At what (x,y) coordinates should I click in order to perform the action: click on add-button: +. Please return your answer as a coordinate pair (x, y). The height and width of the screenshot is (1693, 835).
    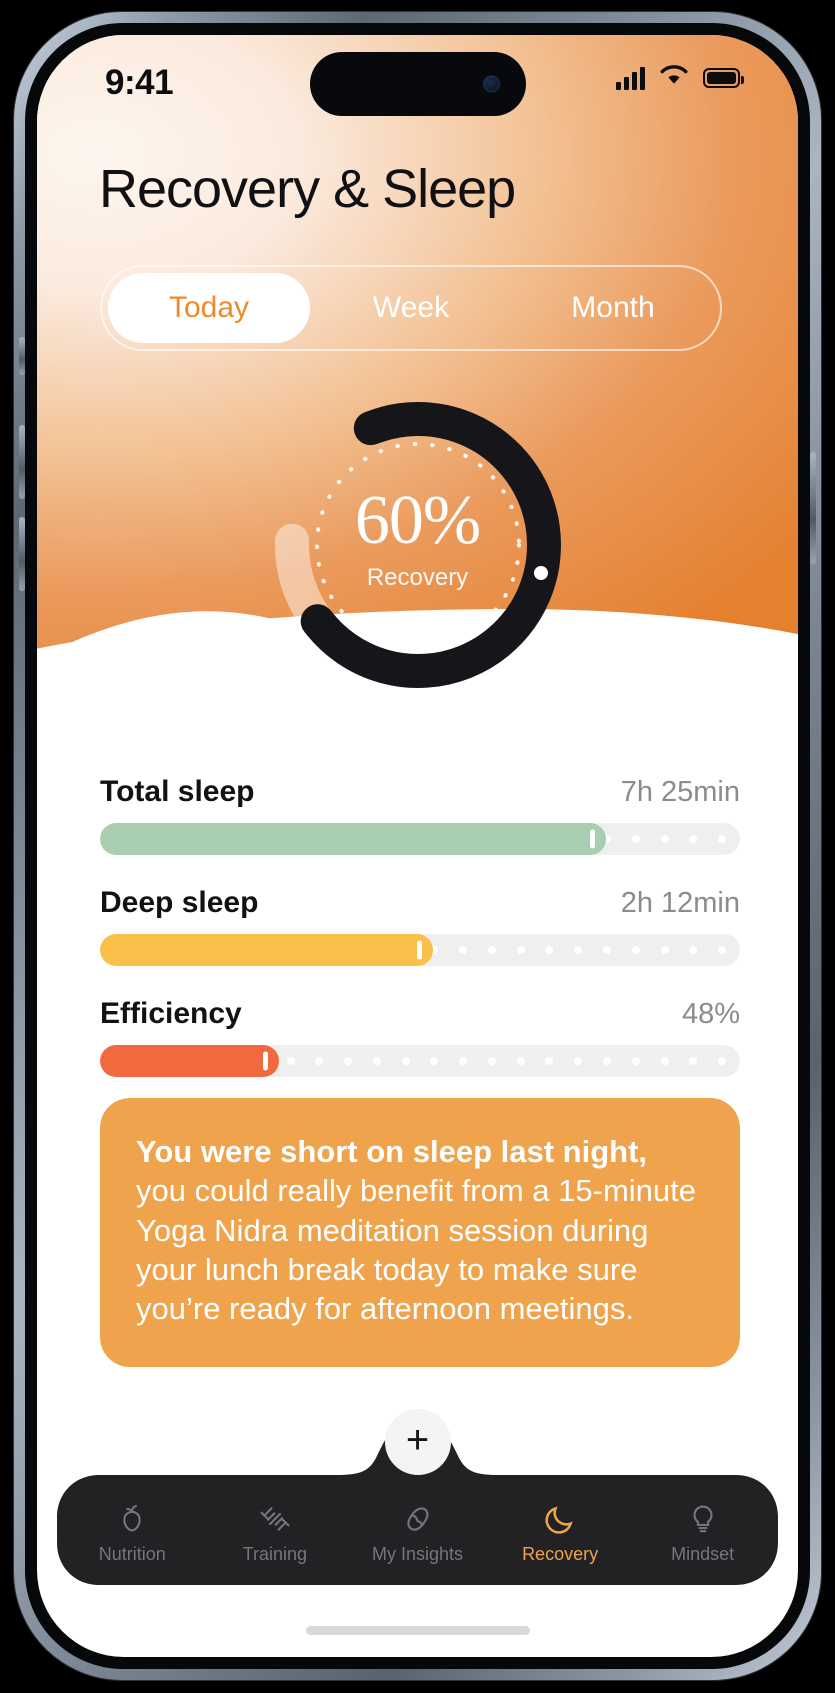
    Looking at the image, I should click on (417, 1442).